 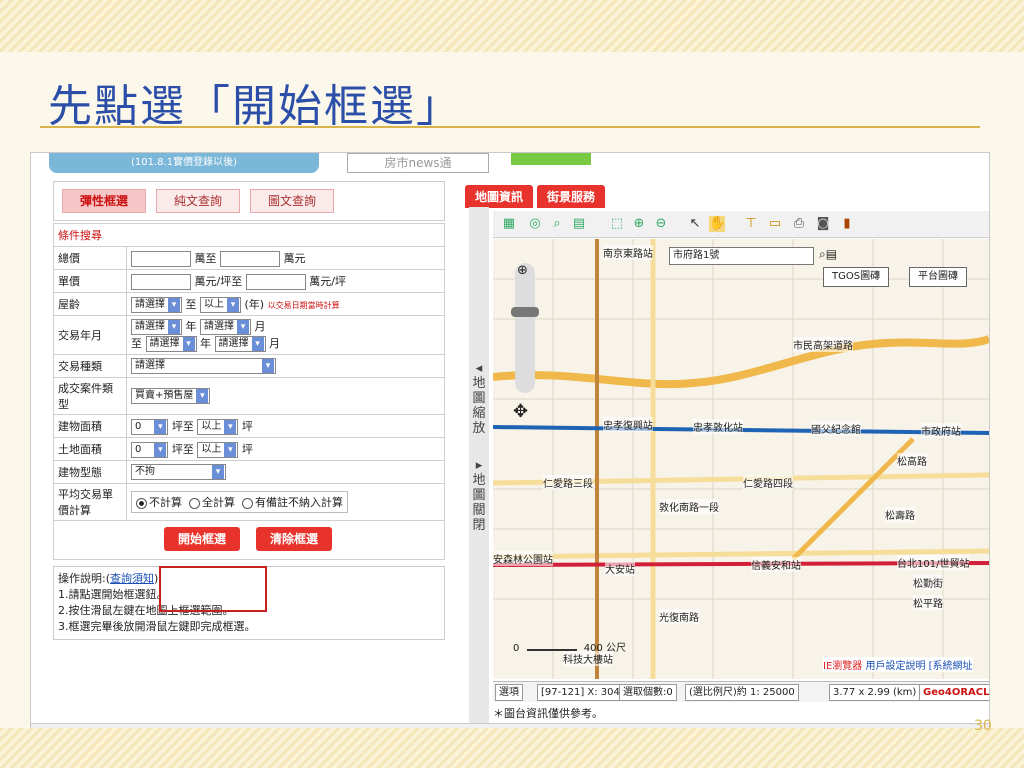 What do you see at coordinates (90, 258) in the screenshot?
I see `label-total-price: 總價` at bounding box center [90, 258].